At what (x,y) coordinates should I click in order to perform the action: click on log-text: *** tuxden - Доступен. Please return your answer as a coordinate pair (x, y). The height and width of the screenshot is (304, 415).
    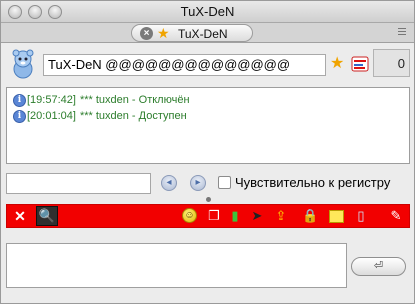
    Looking at the image, I should click on (133, 116).